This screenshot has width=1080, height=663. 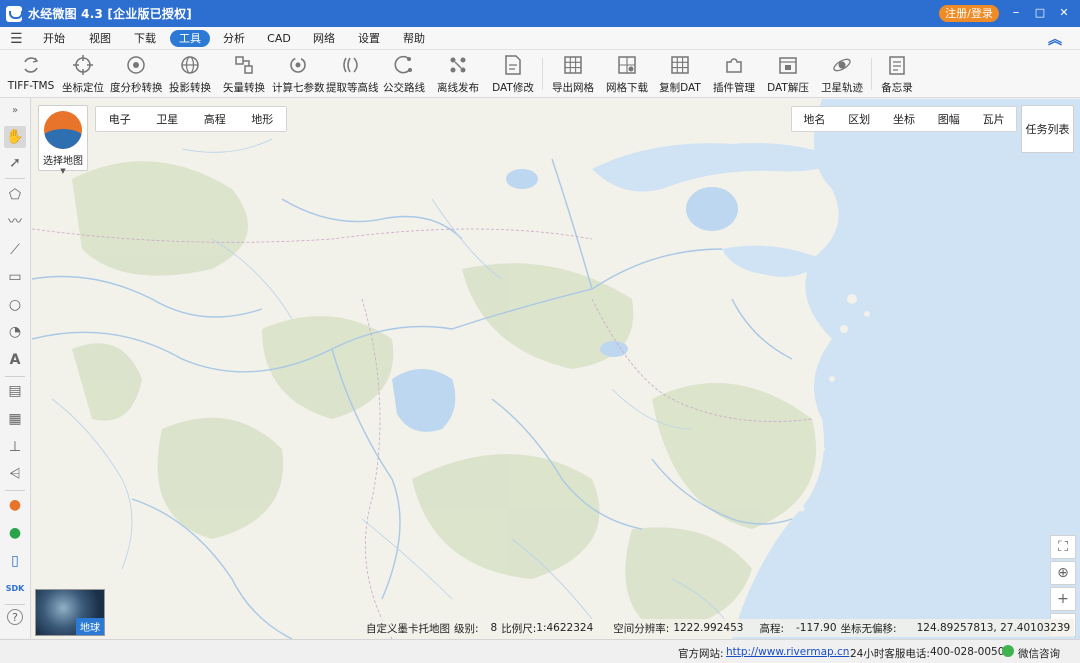 I want to click on overlay-tab-coordinates: 坐标, so click(x=904, y=119).